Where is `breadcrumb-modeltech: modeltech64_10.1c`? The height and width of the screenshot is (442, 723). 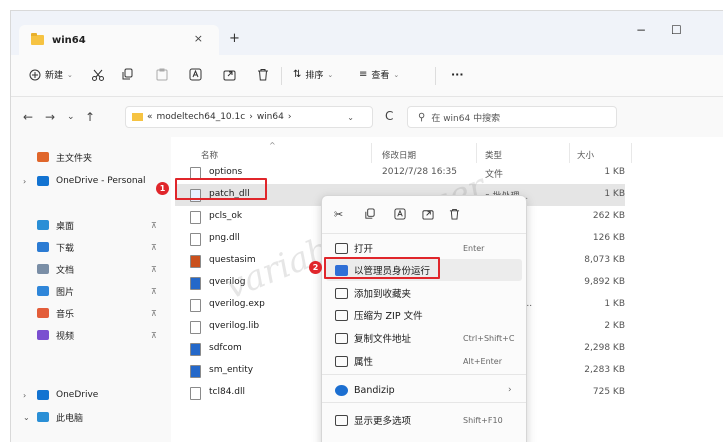 breadcrumb-modeltech: modeltech64_10.1c is located at coordinates (201, 117).